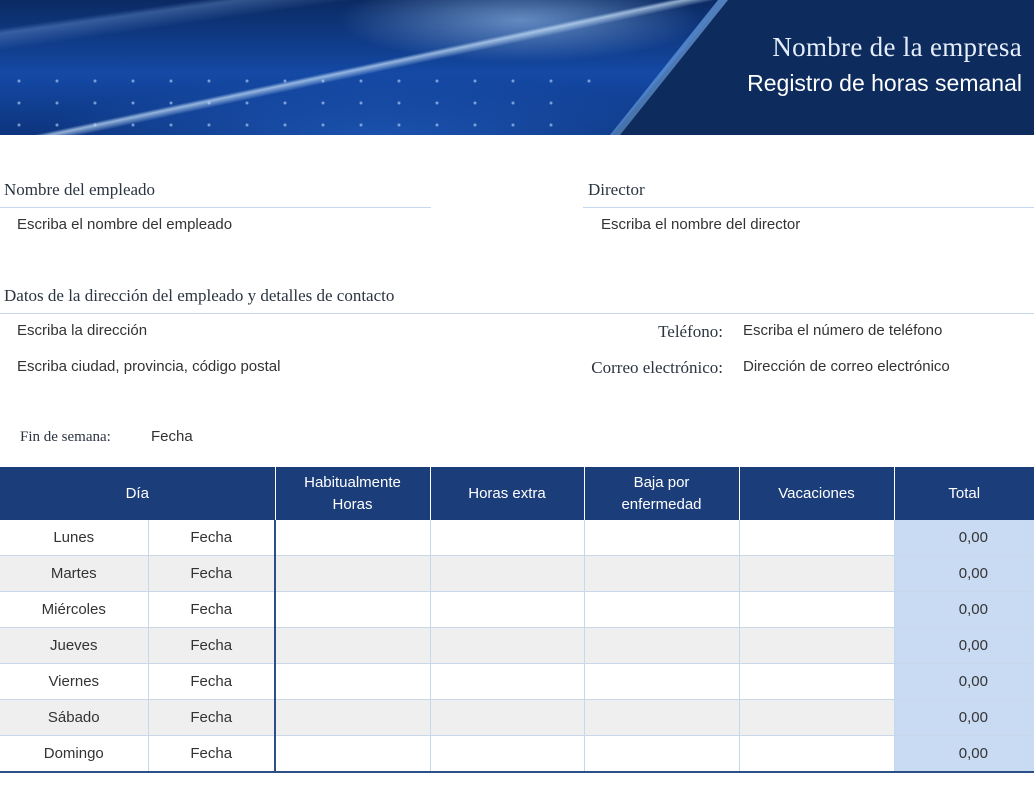 The width and height of the screenshot is (1034, 800). I want to click on column-header-vacation: Vacaciones, so click(817, 493).